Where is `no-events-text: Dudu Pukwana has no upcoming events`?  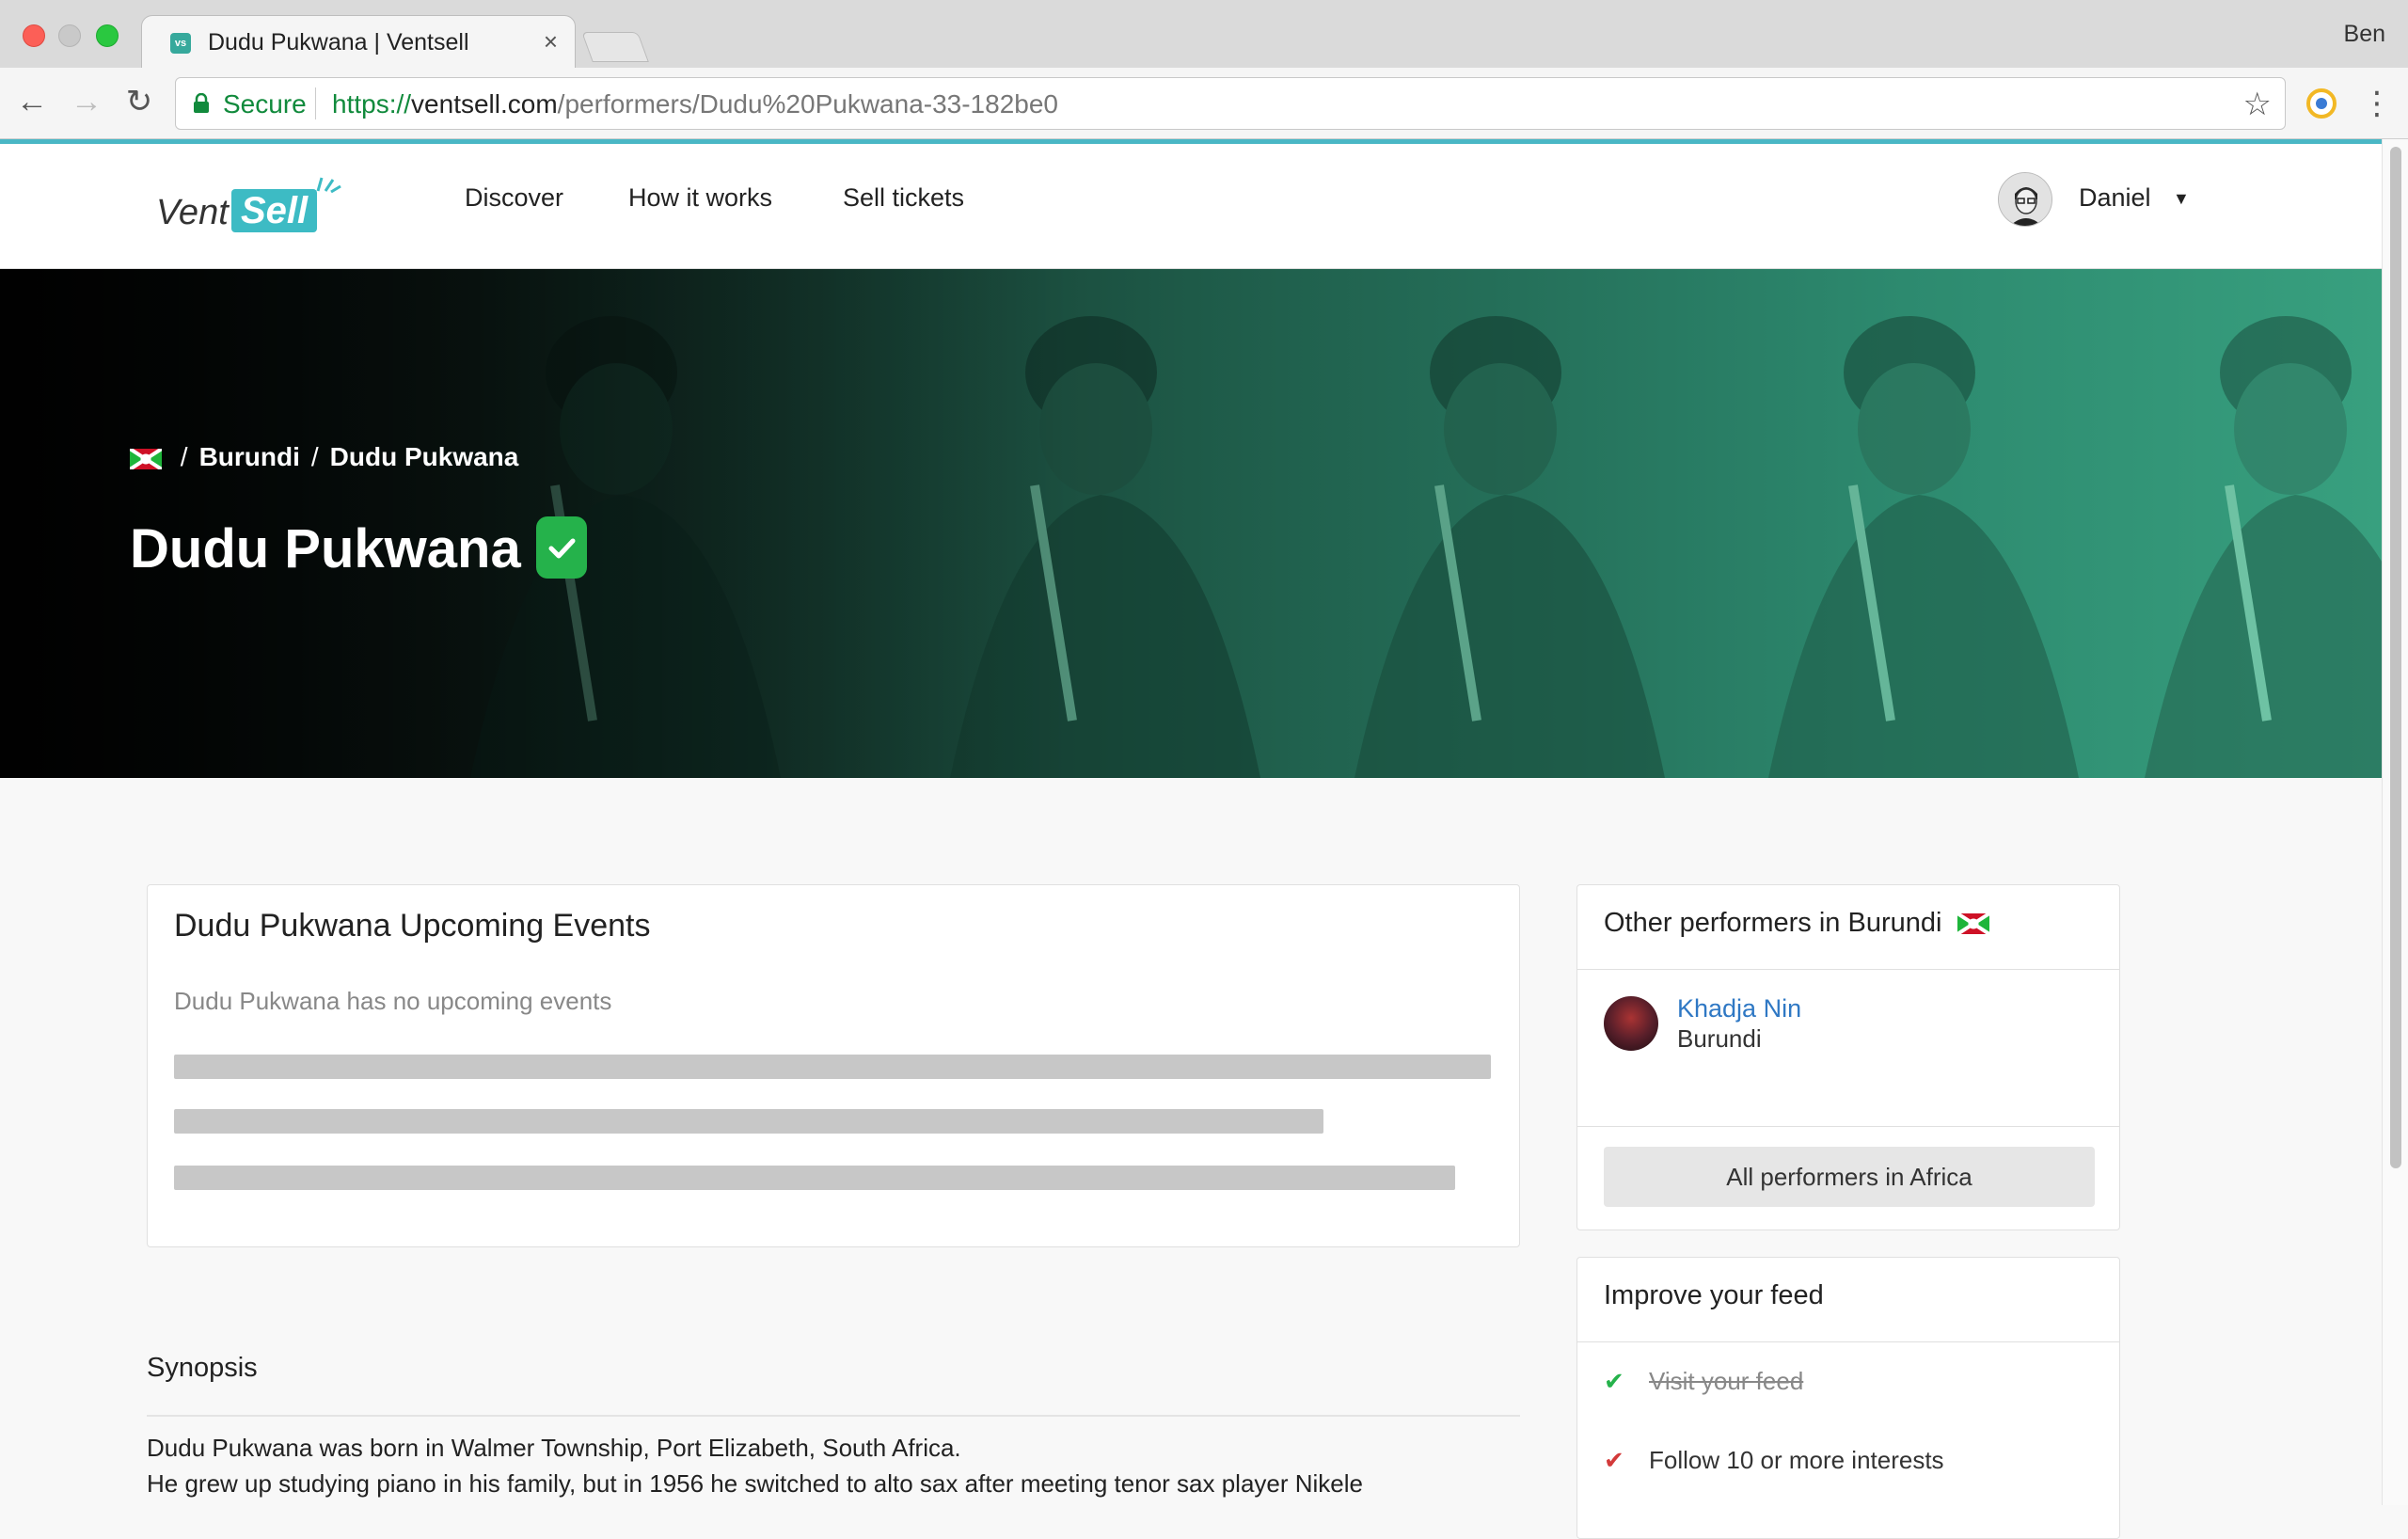
no-events-text: Dudu Pukwana has no upcoming events is located at coordinates (393, 1001).